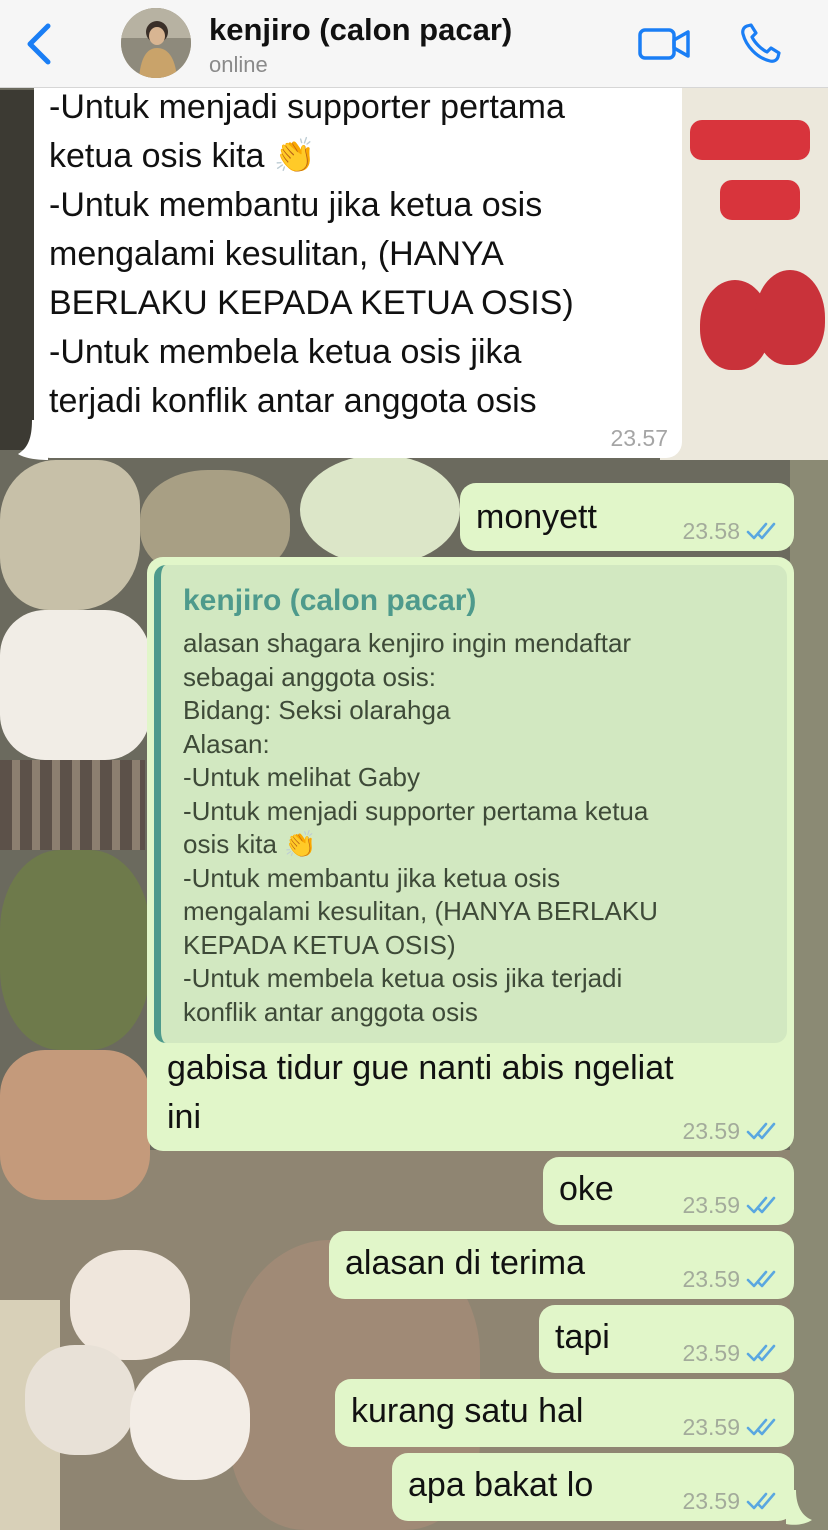 The width and height of the screenshot is (828, 1530). Describe the element at coordinates (465, 1263) in the screenshot. I see `message-text: alasan di terima` at that location.